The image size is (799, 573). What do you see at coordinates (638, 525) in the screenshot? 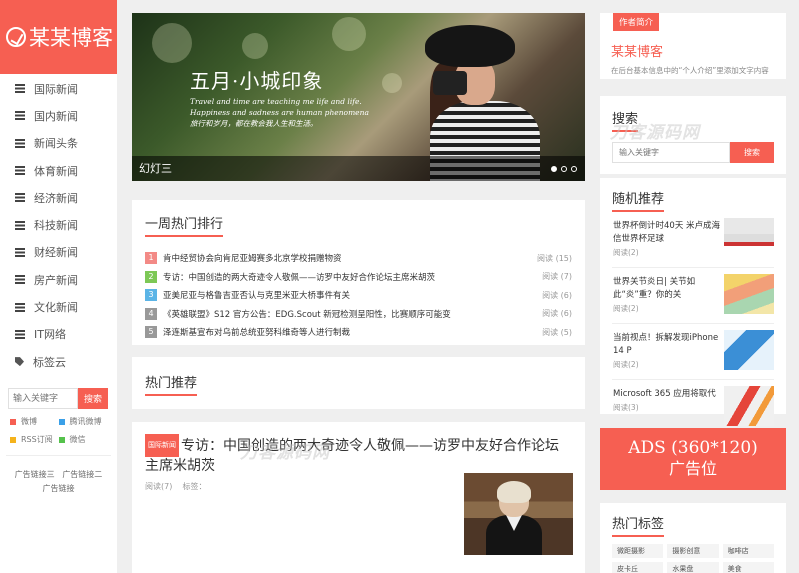
I see `section-title: 热门标签` at bounding box center [638, 525].